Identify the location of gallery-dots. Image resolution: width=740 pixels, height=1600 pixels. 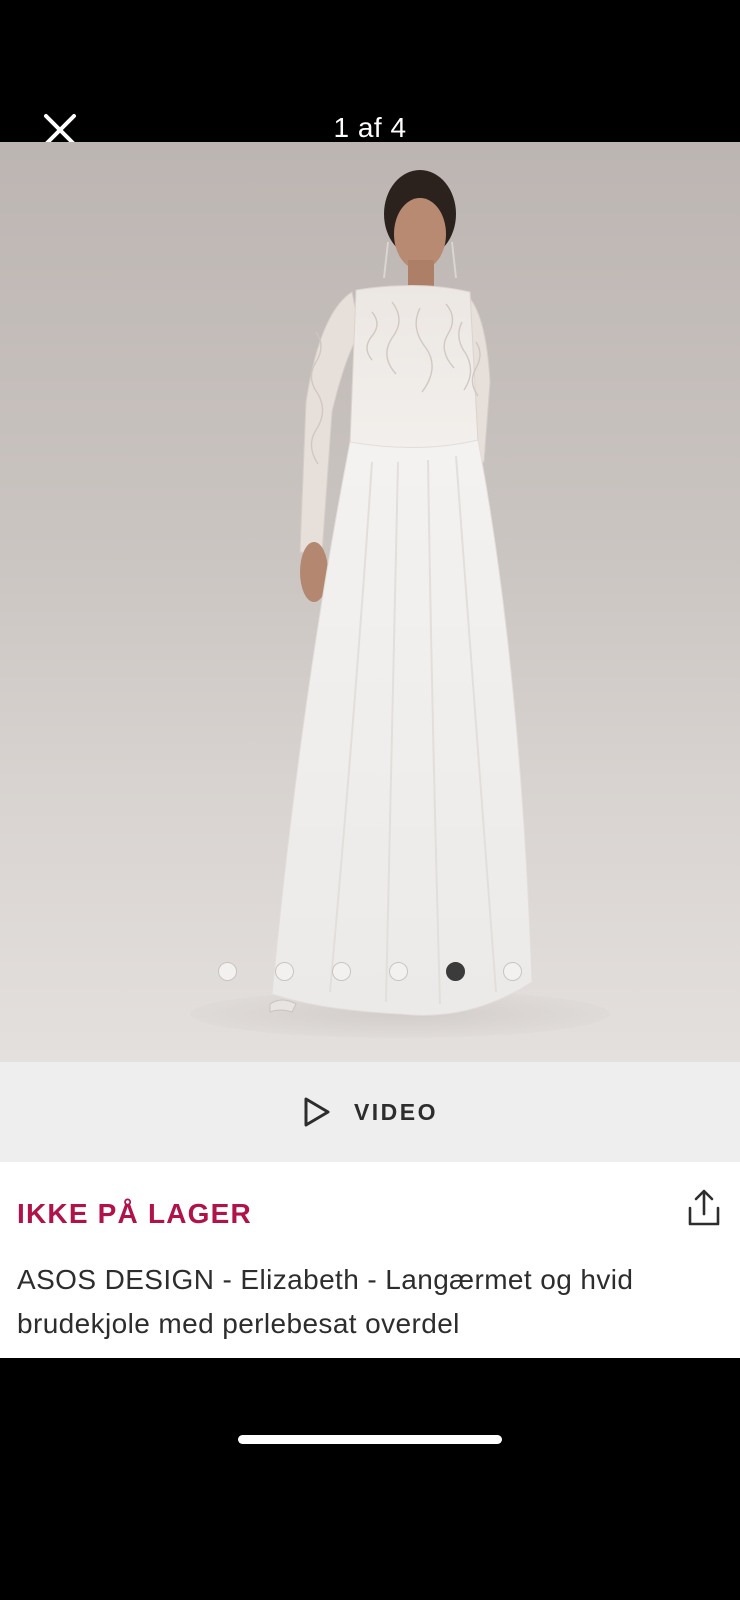
(370, 975).